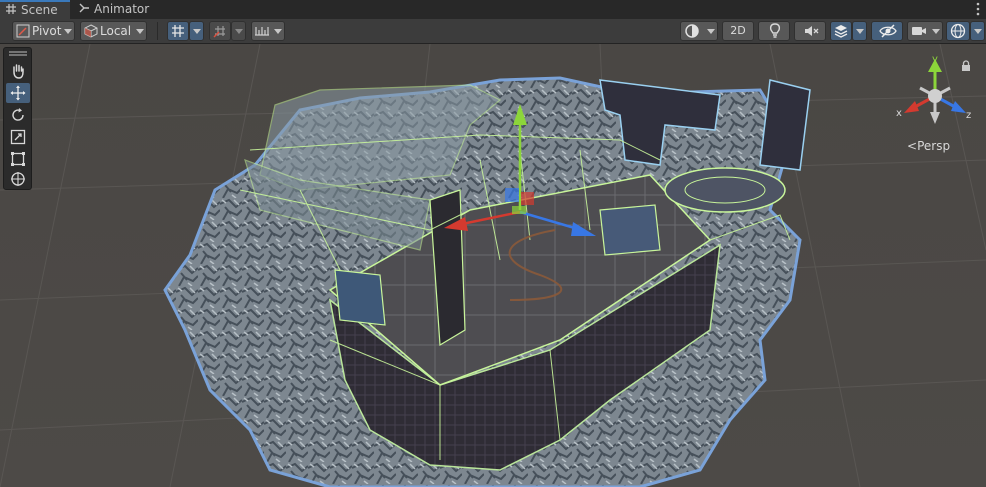 This screenshot has width=986, height=487. Describe the element at coordinates (493, 9) in the screenshot. I see `tab-bar: Scene Animator` at that location.